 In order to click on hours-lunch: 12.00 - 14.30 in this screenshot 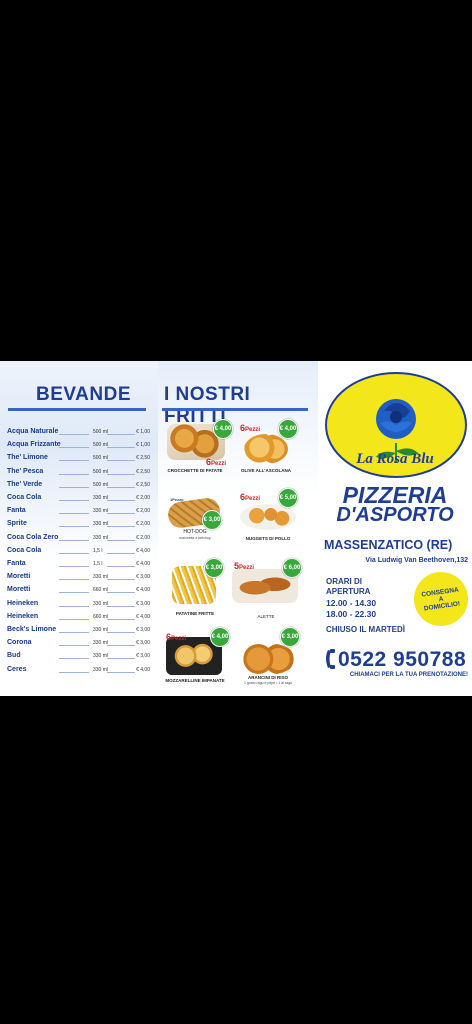, I will do `click(351, 603)`.